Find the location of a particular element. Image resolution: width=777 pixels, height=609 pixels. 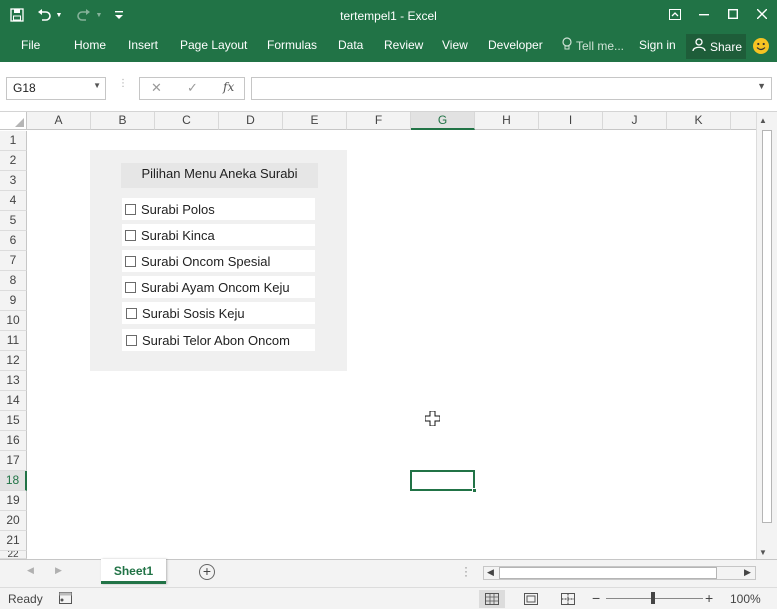

macro-recording-icon is located at coordinates (65, 599).